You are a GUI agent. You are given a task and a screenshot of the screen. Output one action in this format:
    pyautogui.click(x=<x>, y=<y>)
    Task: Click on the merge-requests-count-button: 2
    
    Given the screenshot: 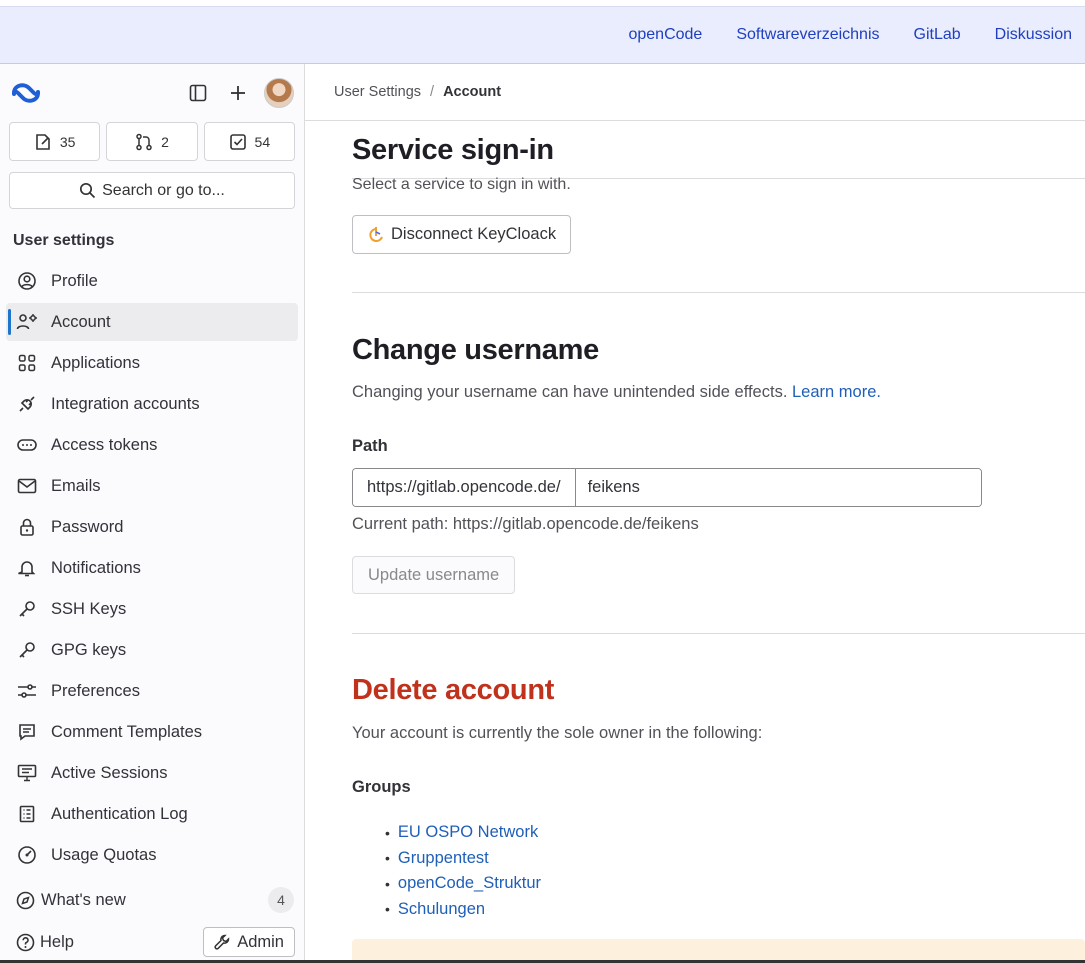 What is the action you would take?
    pyautogui.click(x=152, y=141)
    